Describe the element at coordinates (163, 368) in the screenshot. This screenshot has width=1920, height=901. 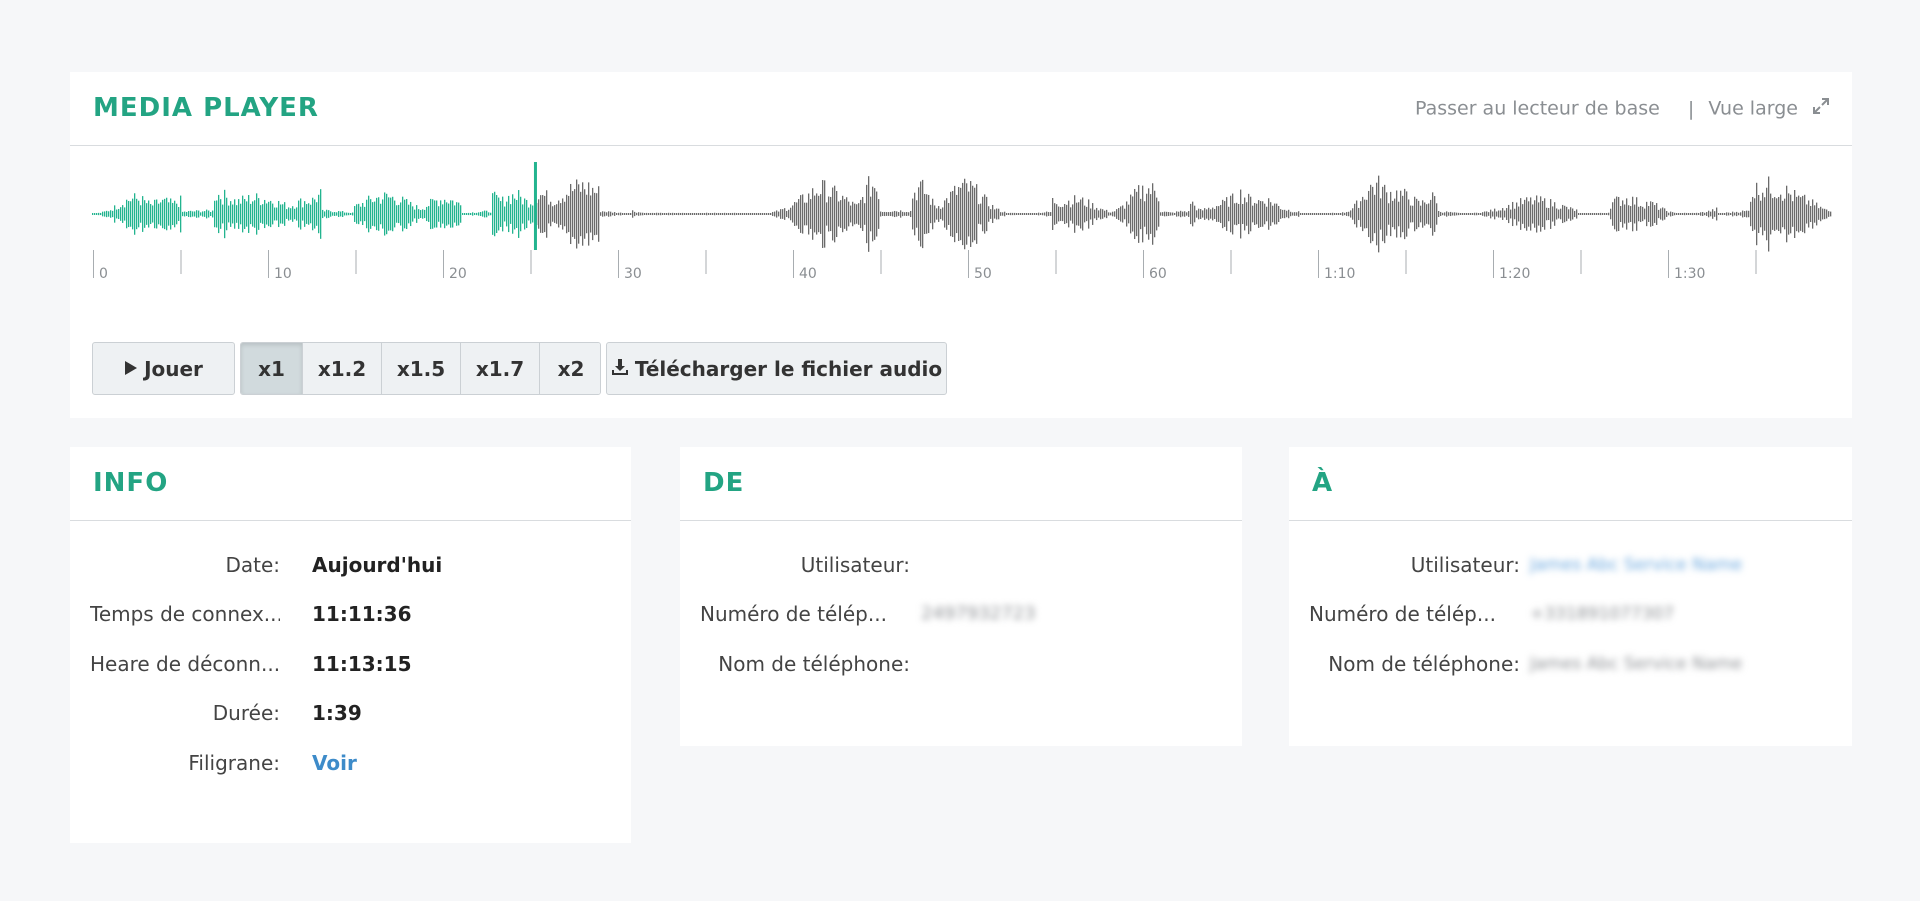
I see `play-button: Jouer` at that location.